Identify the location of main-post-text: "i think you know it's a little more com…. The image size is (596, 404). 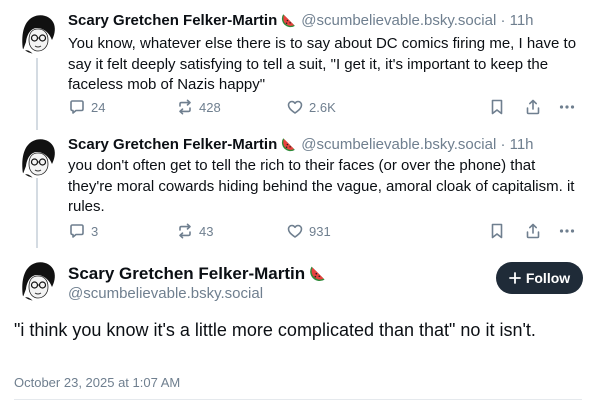
(275, 330).